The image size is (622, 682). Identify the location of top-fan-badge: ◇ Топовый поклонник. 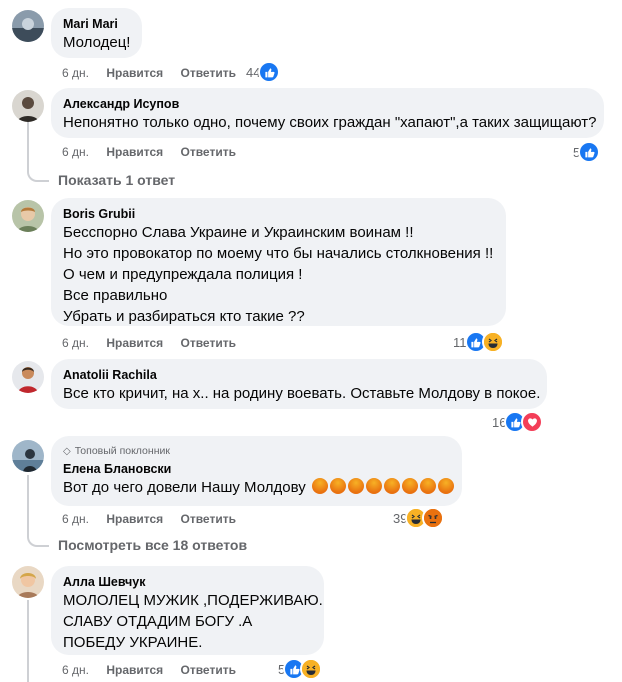
(256, 451).